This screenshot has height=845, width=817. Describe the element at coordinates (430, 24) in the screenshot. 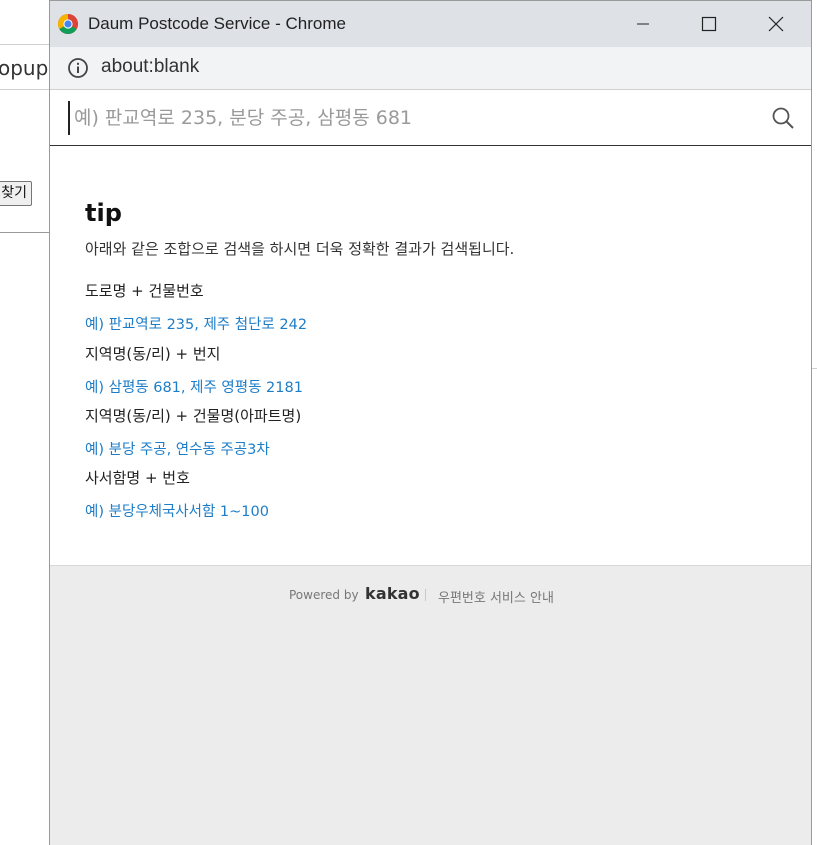

I see `window-titlebar: Daum Postcode Service - Chrome` at that location.